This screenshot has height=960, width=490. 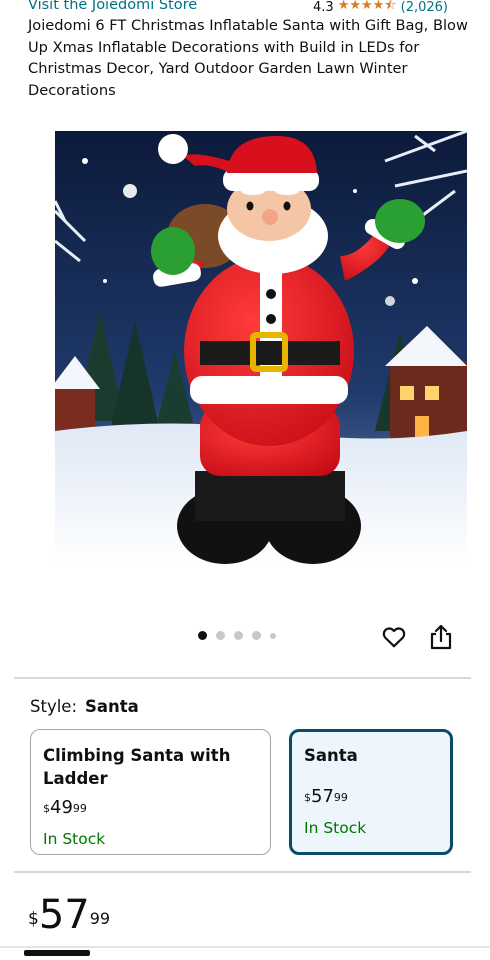 I want to click on option-name: Santa, so click(x=331, y=755).